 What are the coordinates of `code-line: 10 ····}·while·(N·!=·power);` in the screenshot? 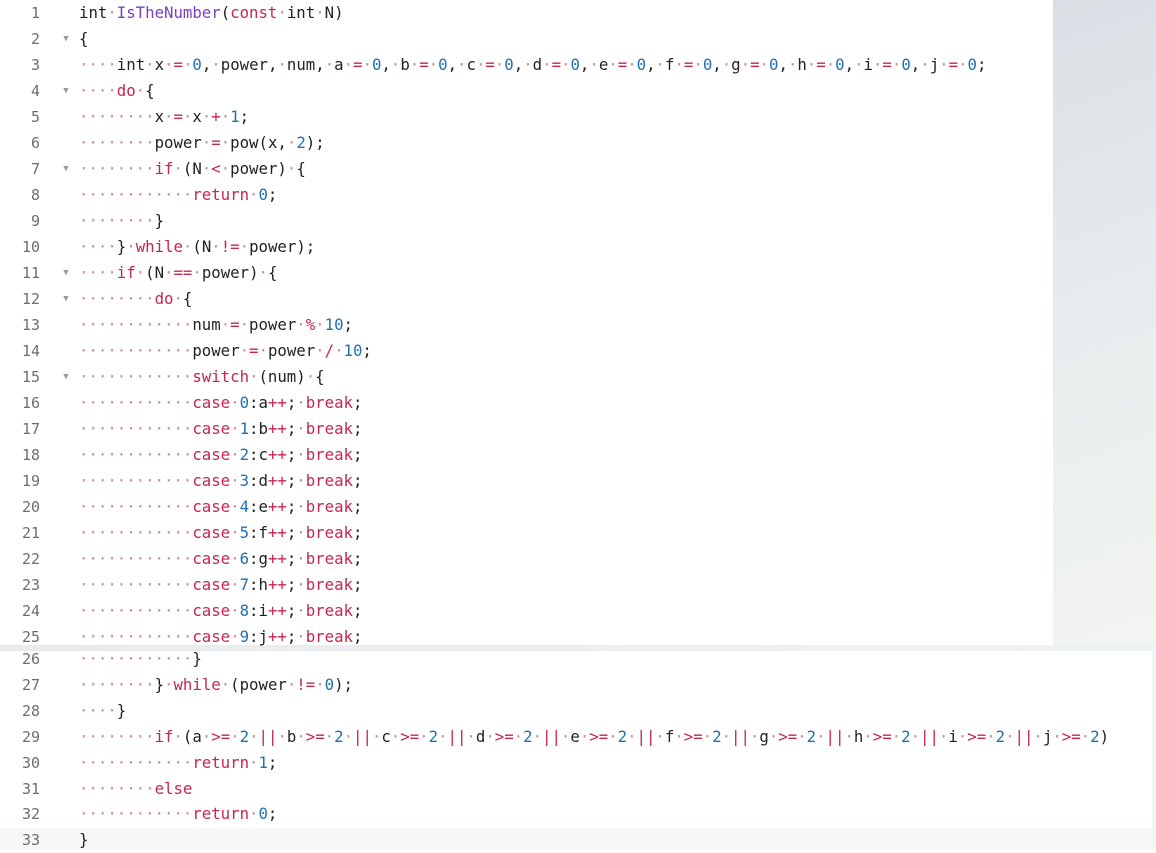 It's located at (578, 247).